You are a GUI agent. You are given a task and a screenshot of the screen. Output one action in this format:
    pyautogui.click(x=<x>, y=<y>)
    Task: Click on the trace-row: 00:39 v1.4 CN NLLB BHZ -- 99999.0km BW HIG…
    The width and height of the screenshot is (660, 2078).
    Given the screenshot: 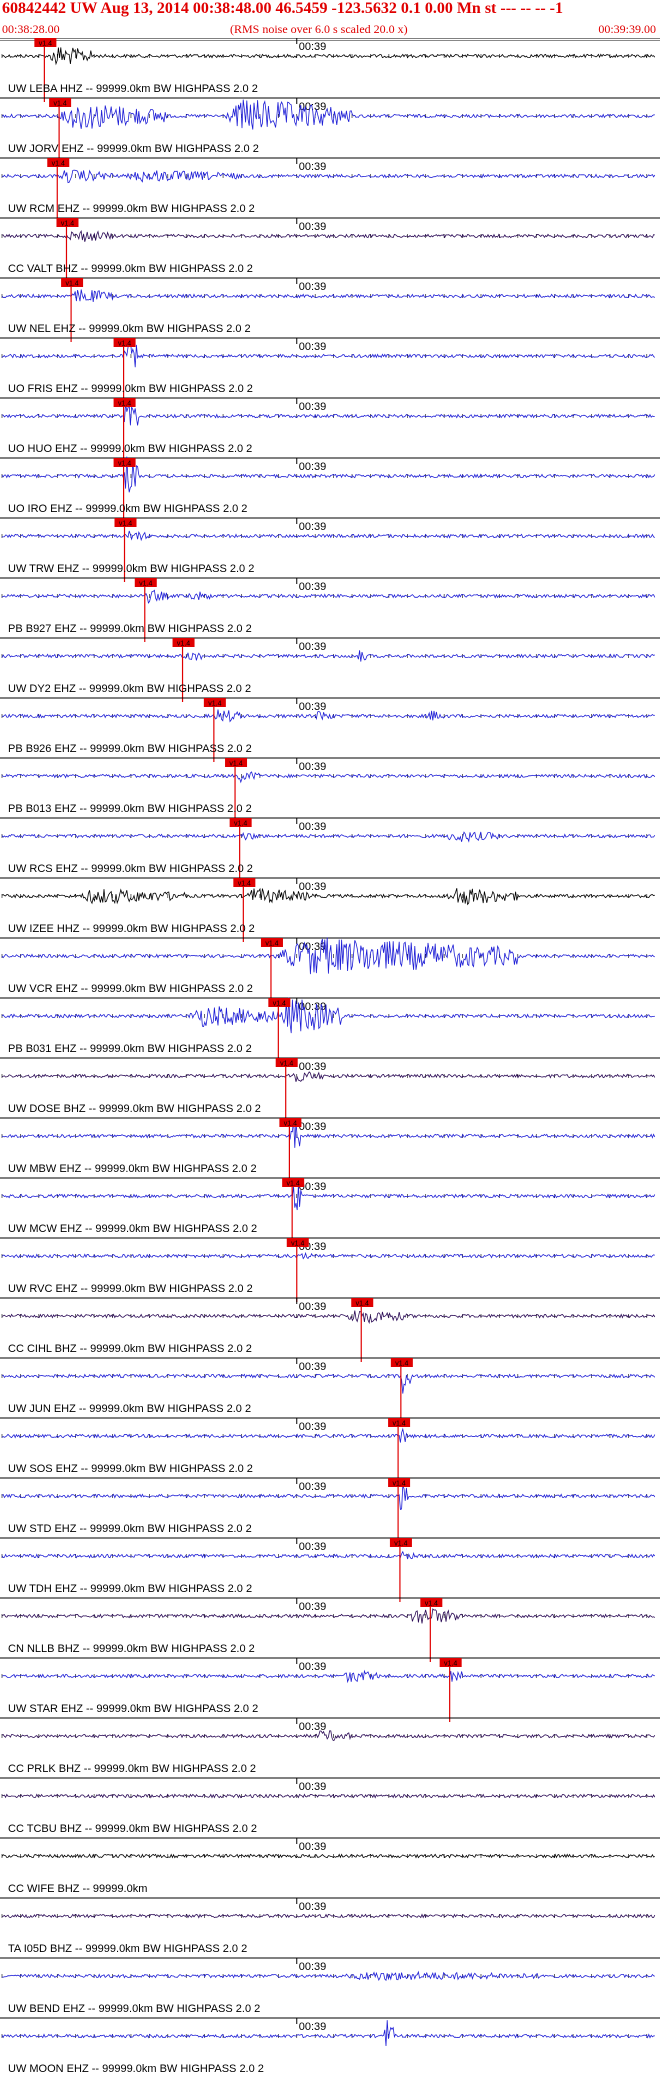 What is the action you would take?
    pyautogui.click(x=330, y=1629)
    